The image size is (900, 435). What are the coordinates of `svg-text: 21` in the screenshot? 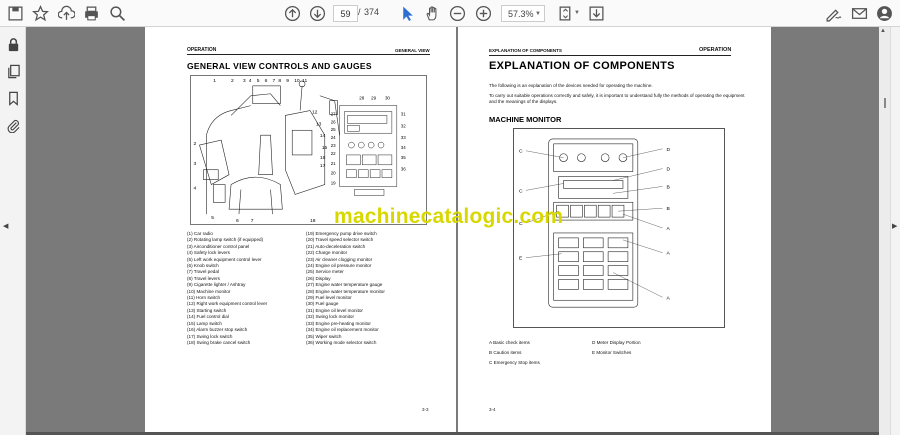 It's located at (333, 163).